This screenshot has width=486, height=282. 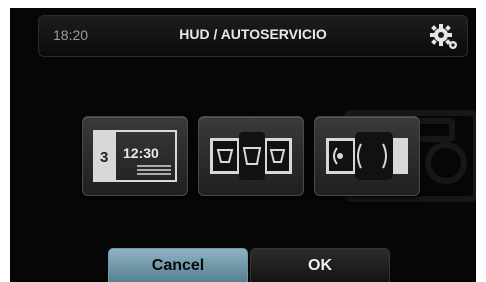 I want to click on multi-bin-mode-button, so click(x=251, y=156).